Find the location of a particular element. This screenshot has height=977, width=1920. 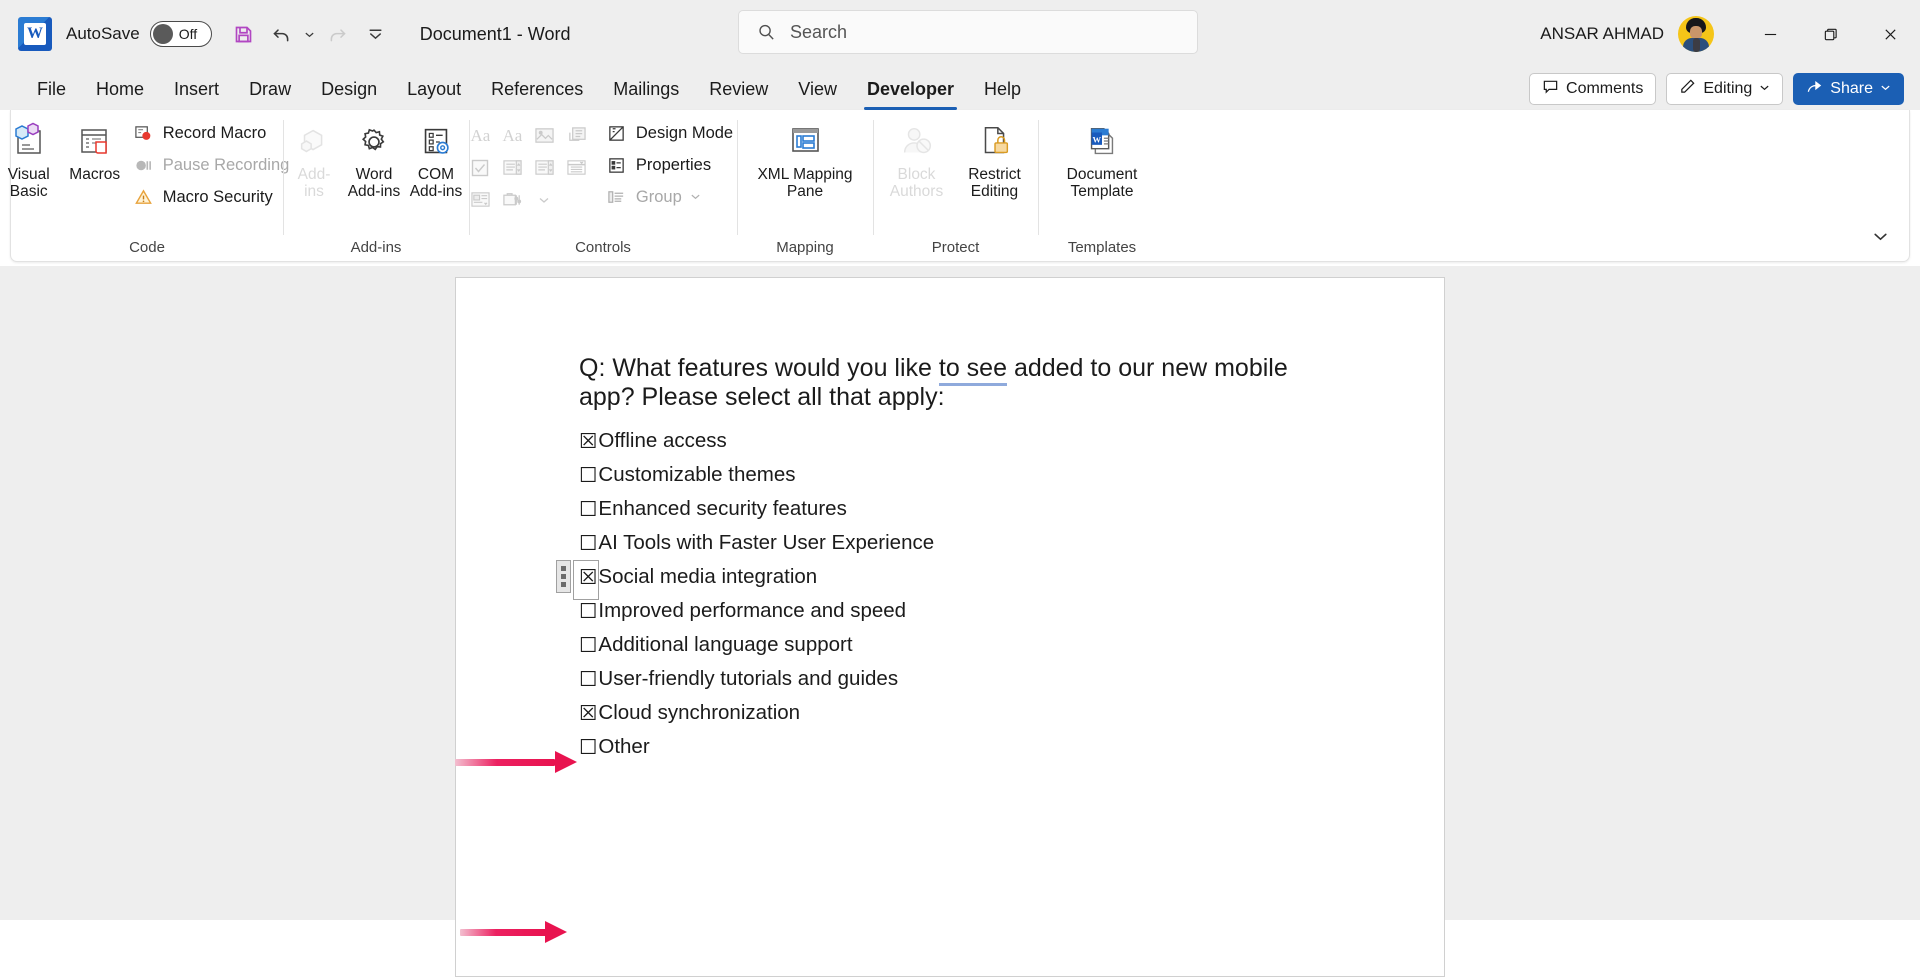

check-box-content-control-icon is located at coordinates (480, 167).